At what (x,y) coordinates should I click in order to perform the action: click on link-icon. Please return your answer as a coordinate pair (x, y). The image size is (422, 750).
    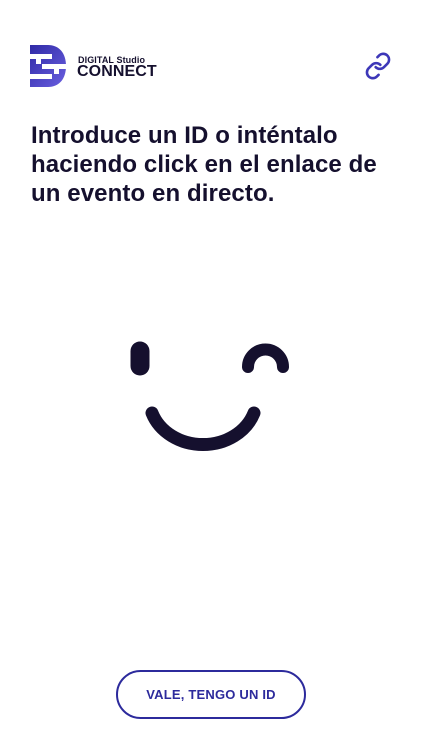
    Looking at the image, I should click on (378, 66).